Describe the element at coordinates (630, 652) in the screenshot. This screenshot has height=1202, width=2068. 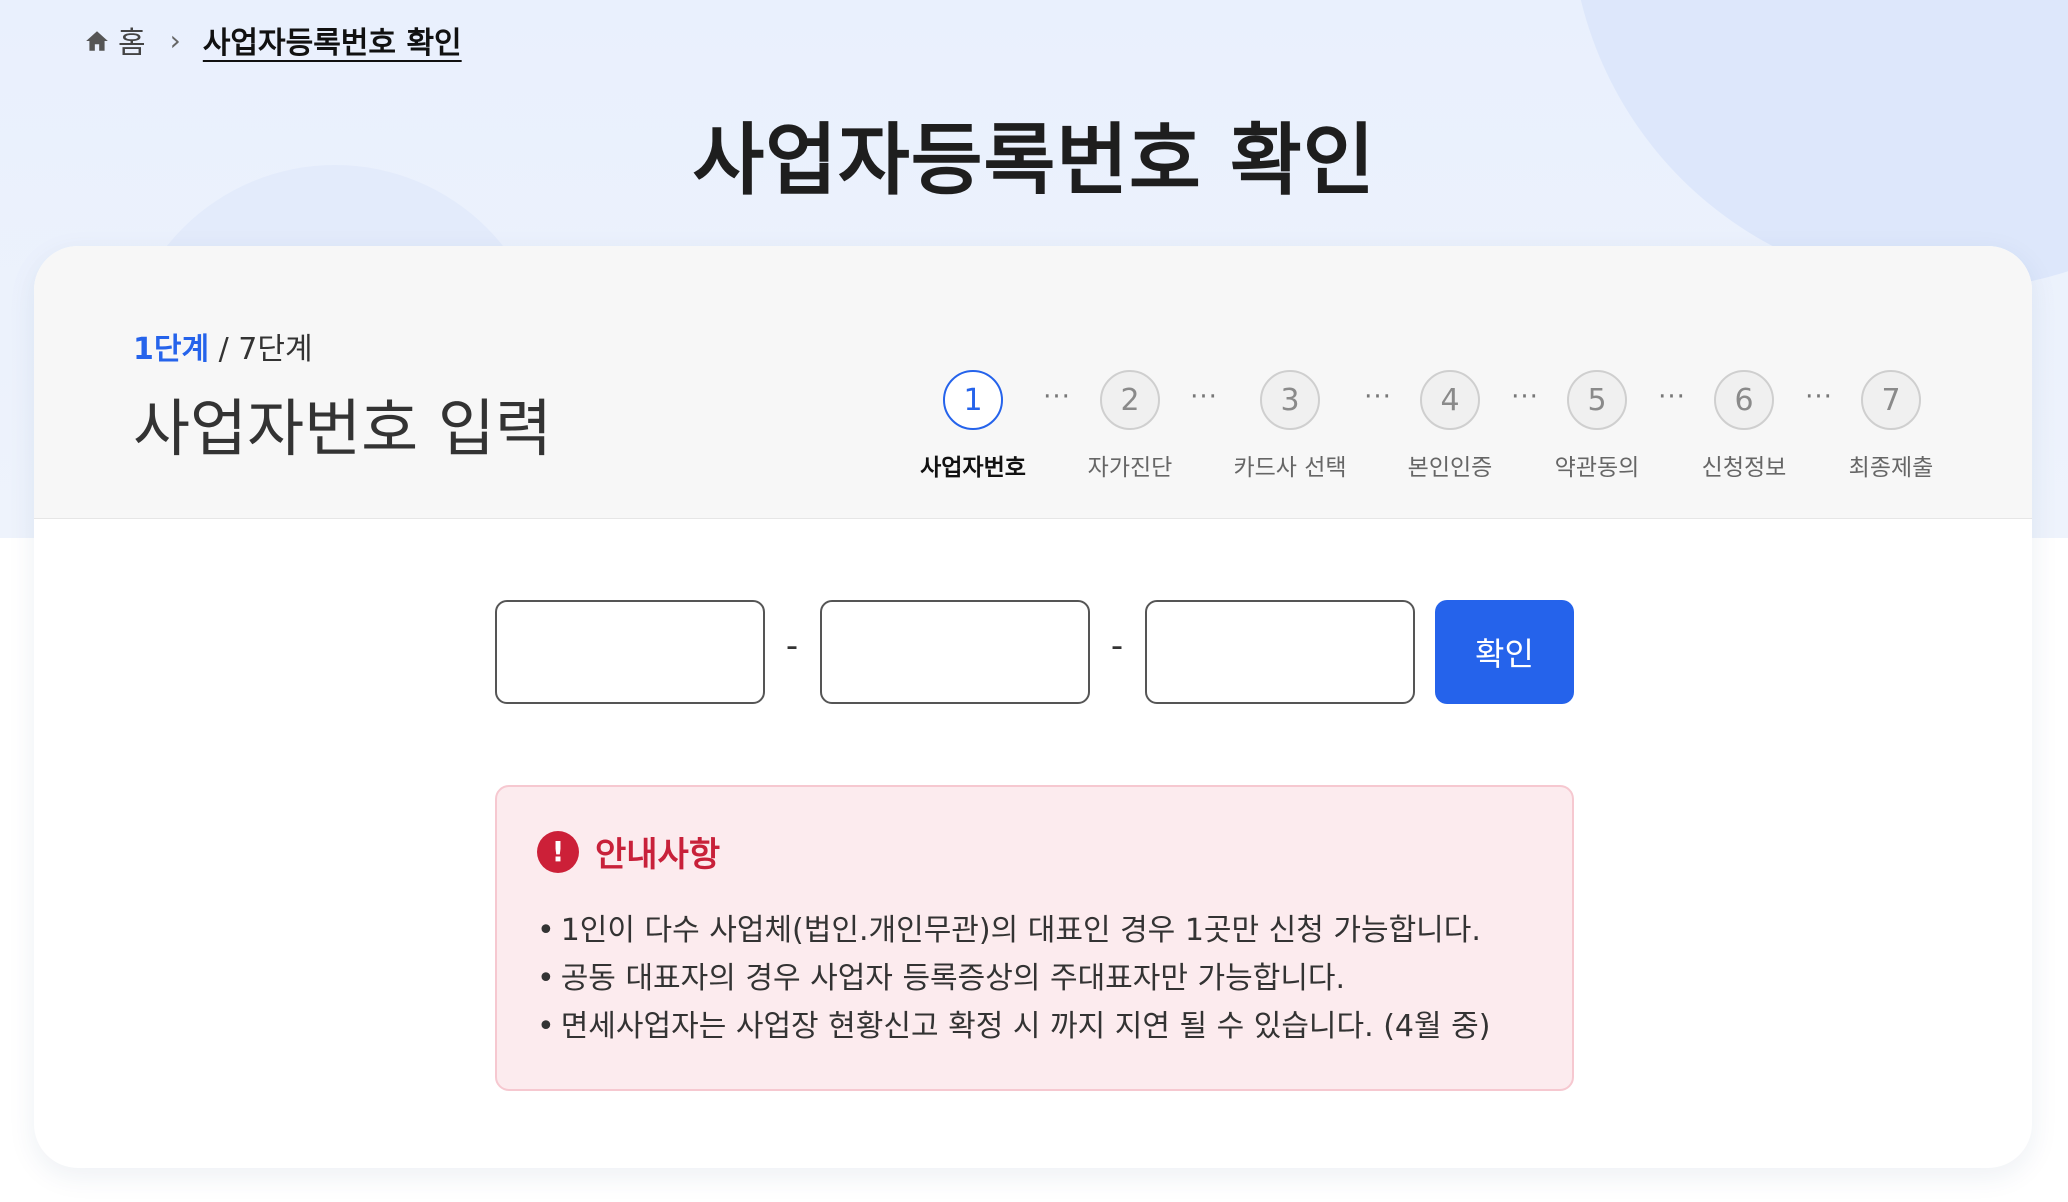
I see `business-number-part1-input` at that location.